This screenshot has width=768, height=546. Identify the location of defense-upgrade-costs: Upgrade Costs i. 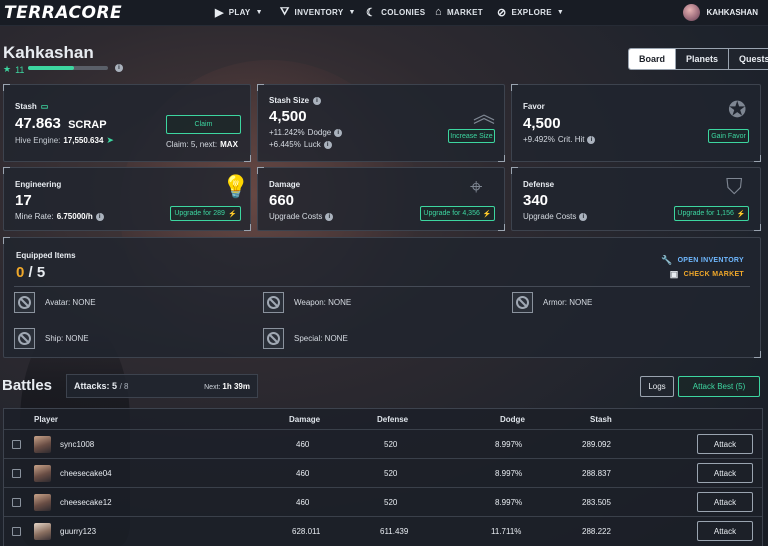
(555, 216).